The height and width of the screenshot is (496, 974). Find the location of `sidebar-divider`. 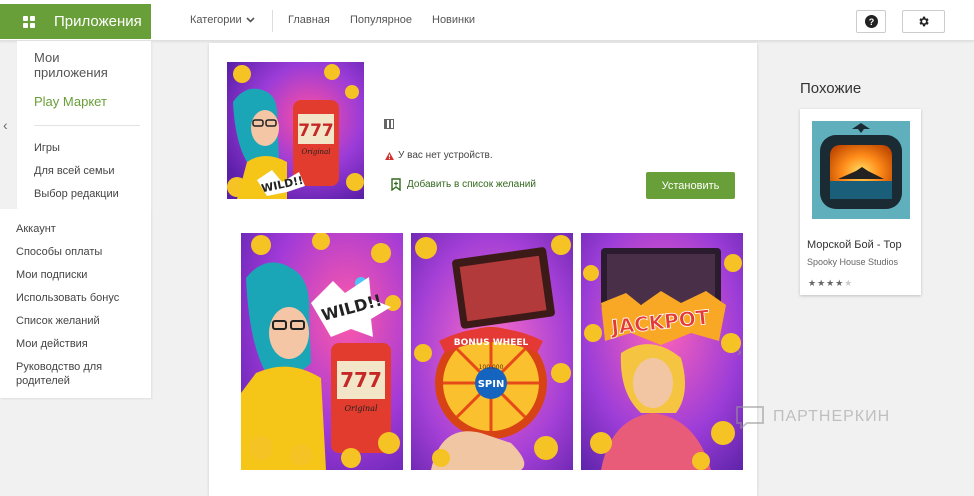

sidebar-divider is located at coordinates (87, 125).